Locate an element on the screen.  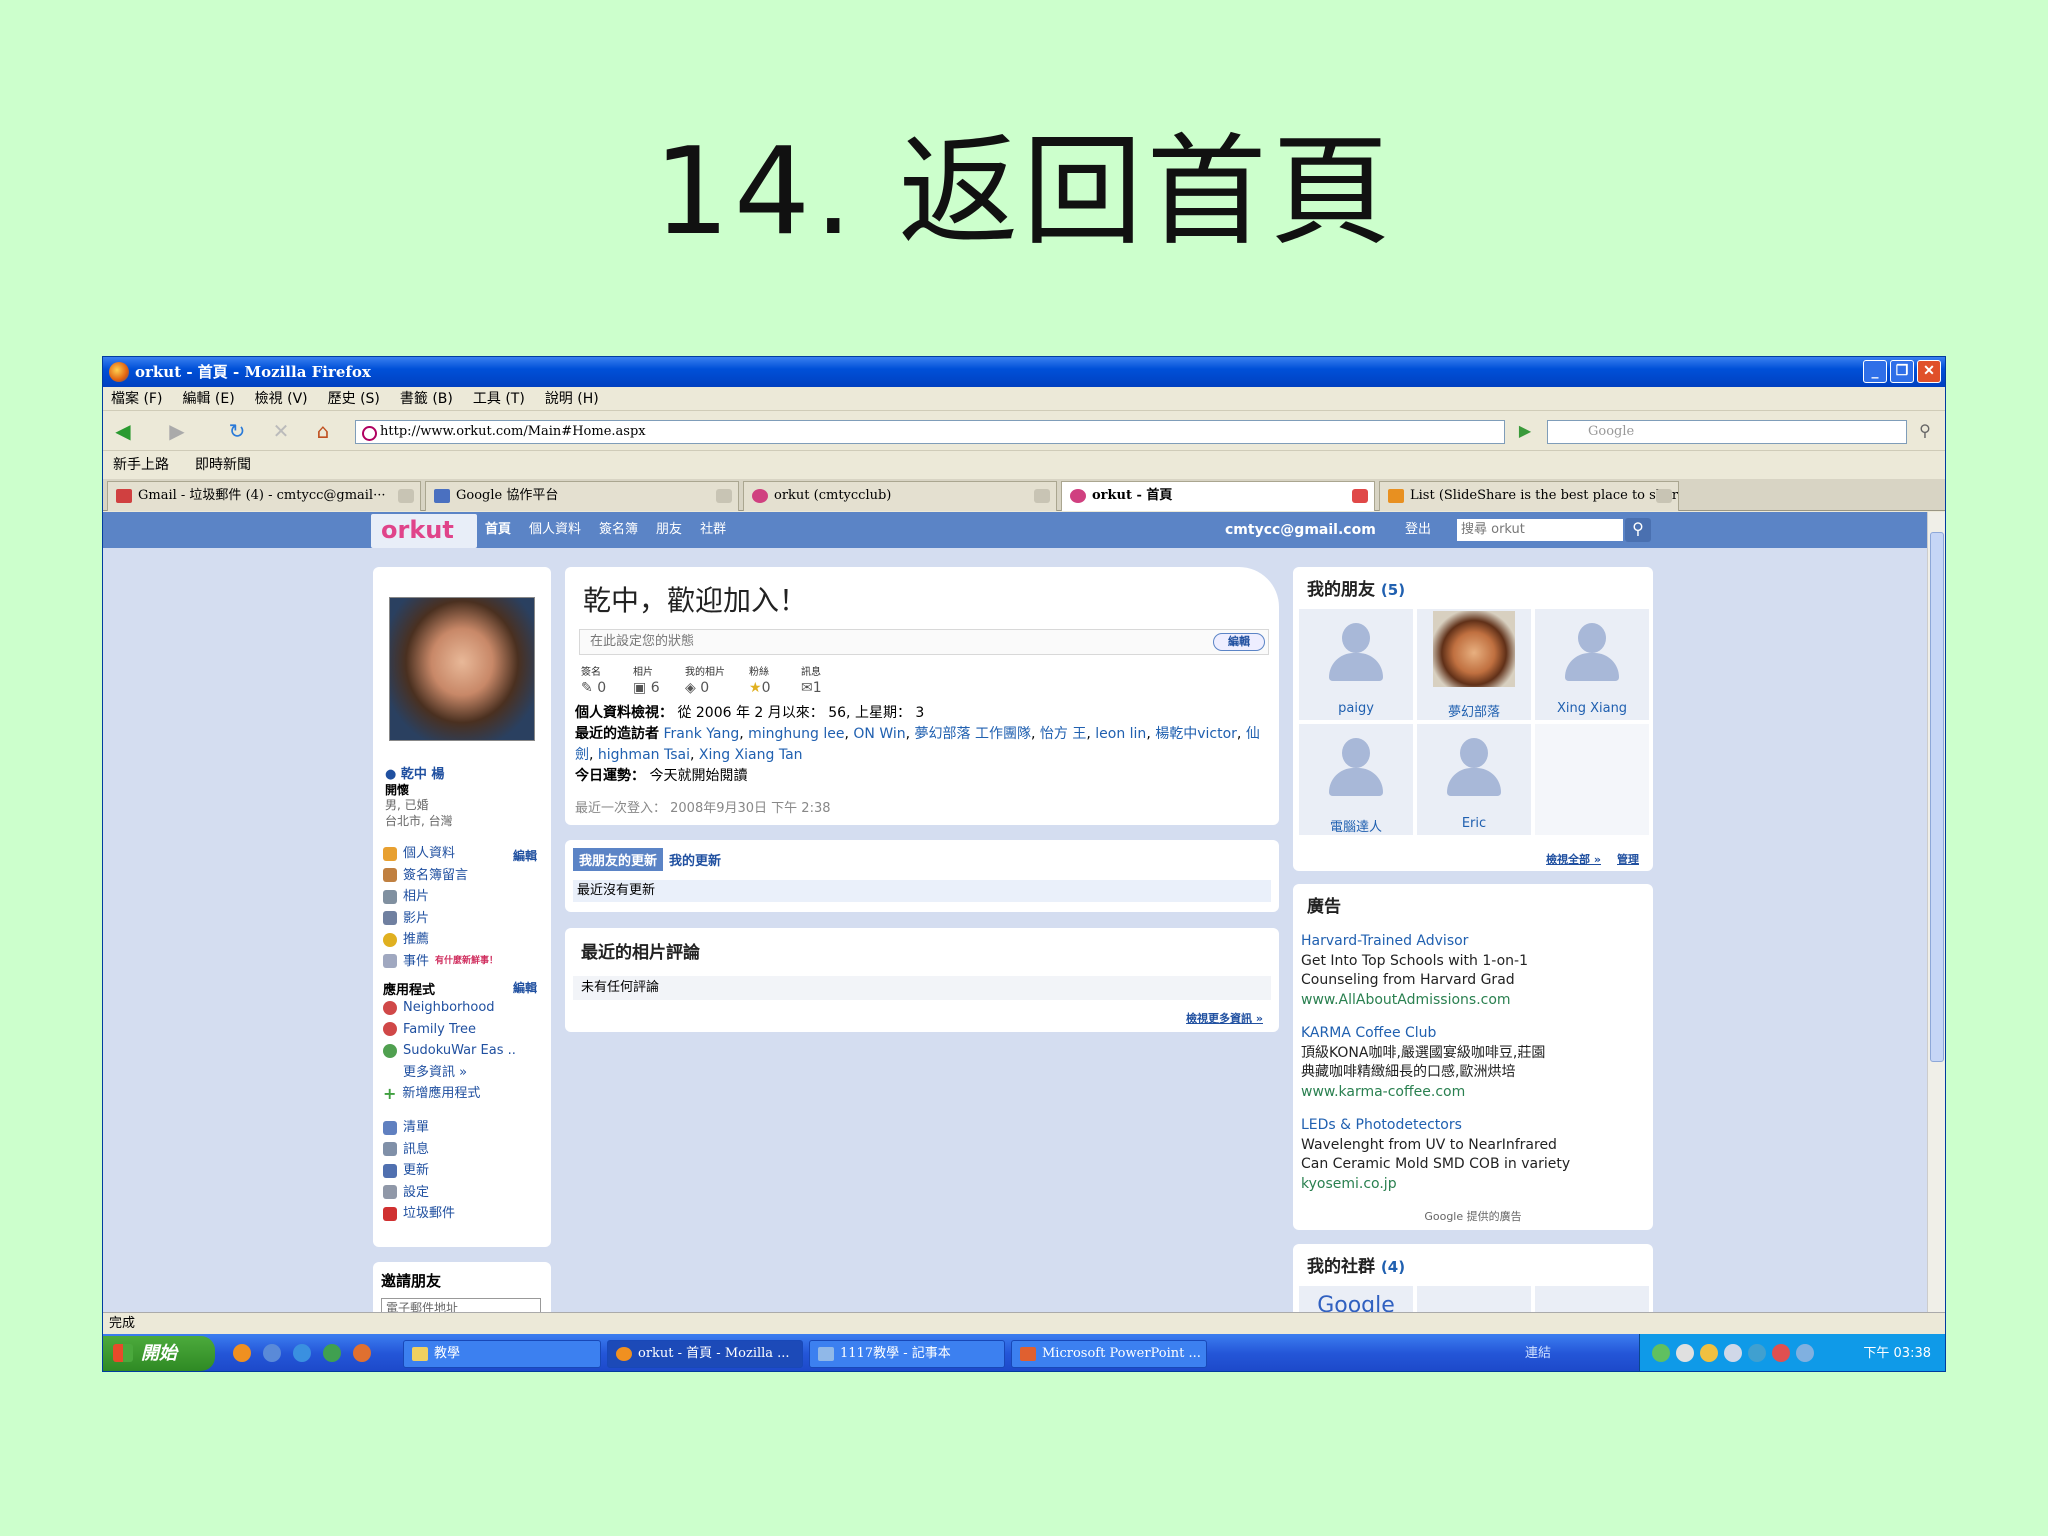
url-bar: http://www.orkut.com/Main#Home.aspx is located at coordinates (930, 432).